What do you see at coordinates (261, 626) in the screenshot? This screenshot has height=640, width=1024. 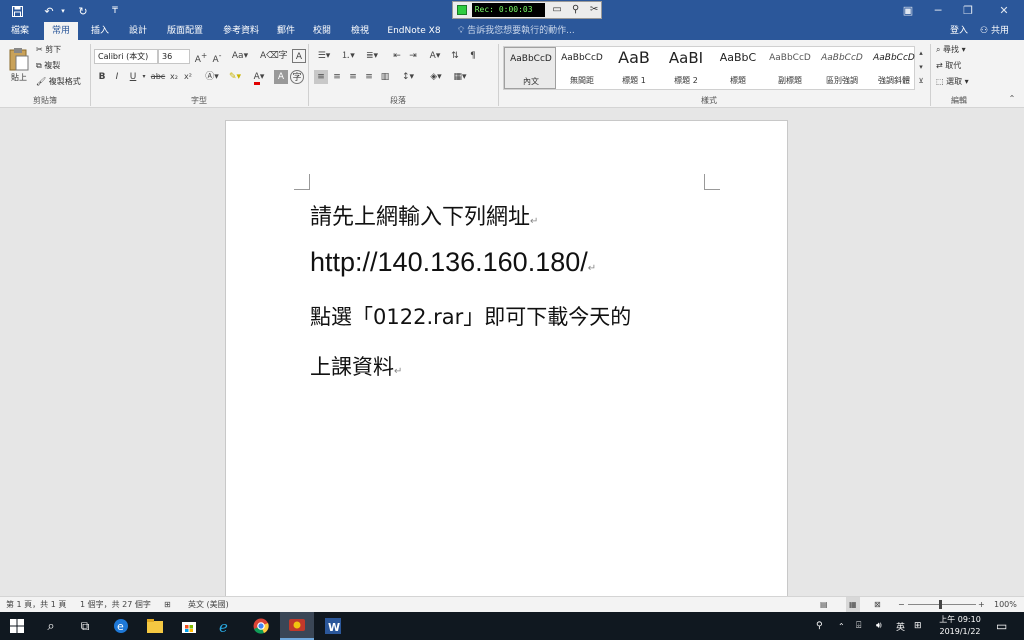 I see `chrome-icon` at bounding box center [261, 626].